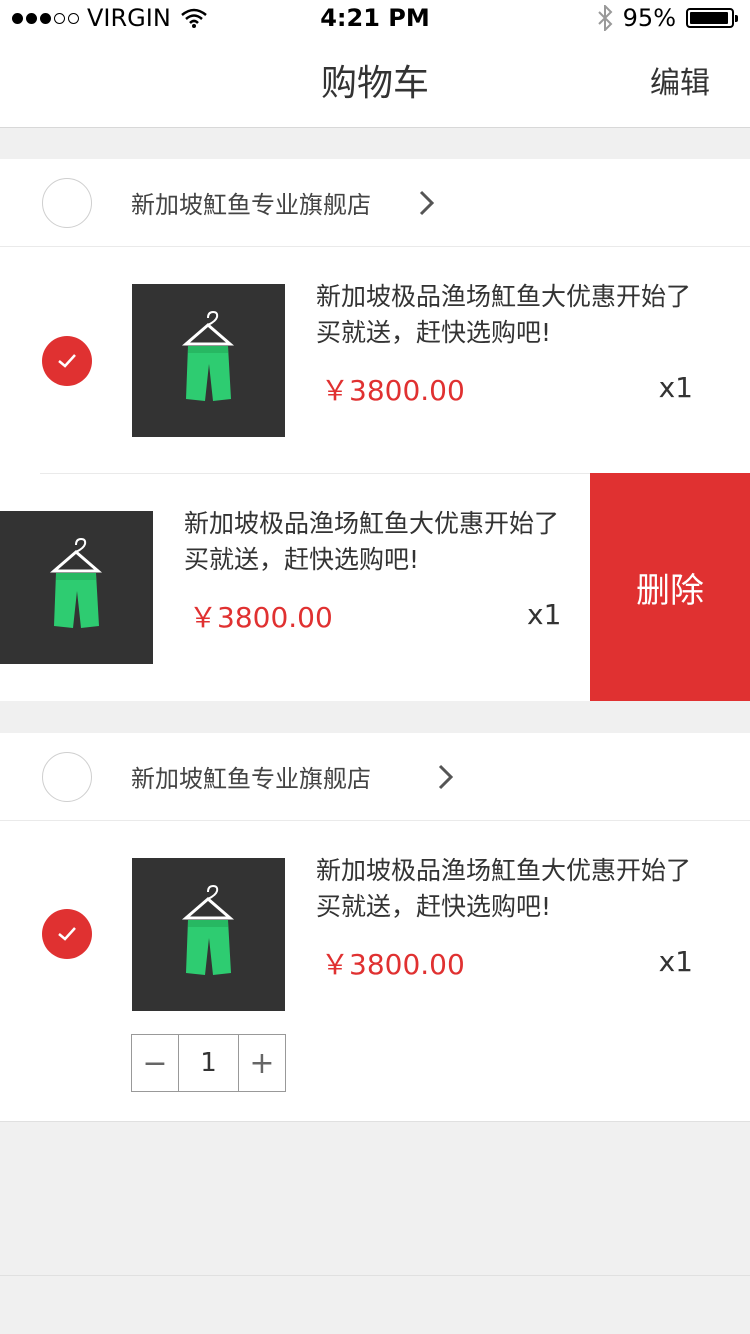 The width and height of the screenshot is (750, 1334). I want to click on status-right: 95%, so click(667, 18).